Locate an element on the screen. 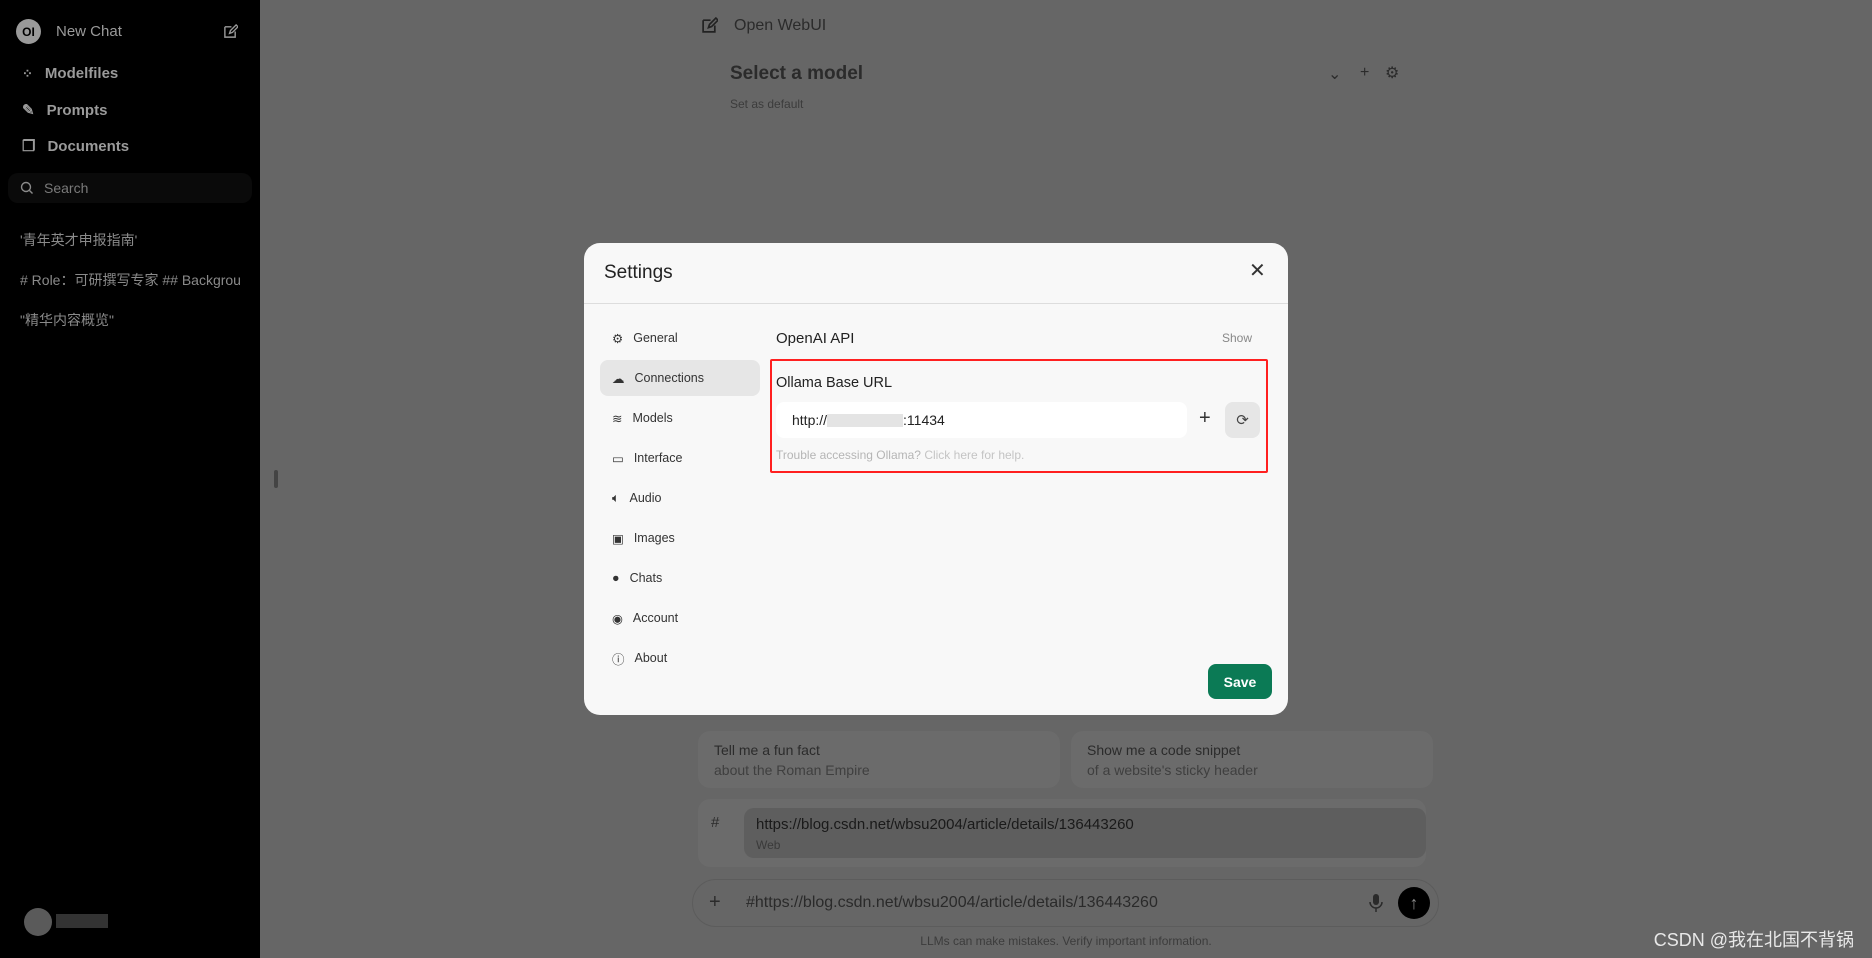 This screenshot has width=1872, height=958. sidebar-item-label: Modelfiles is located at coordinates (81, 73).